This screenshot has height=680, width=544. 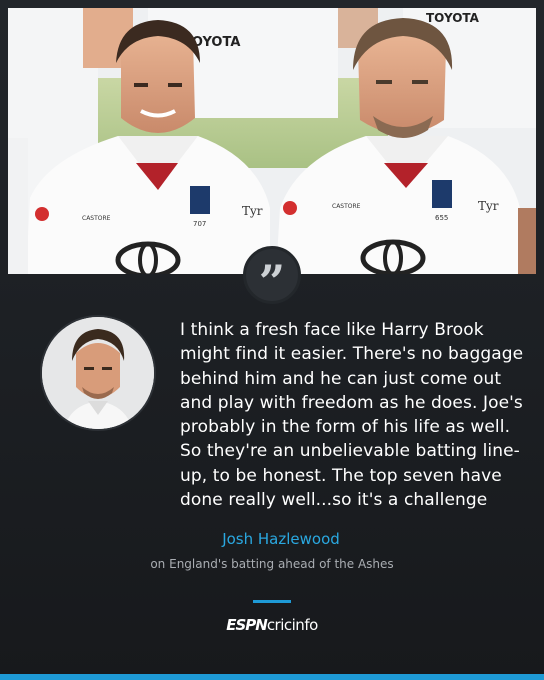 I want to click on logo-espn: ESPN, so click(x=247, y=625).